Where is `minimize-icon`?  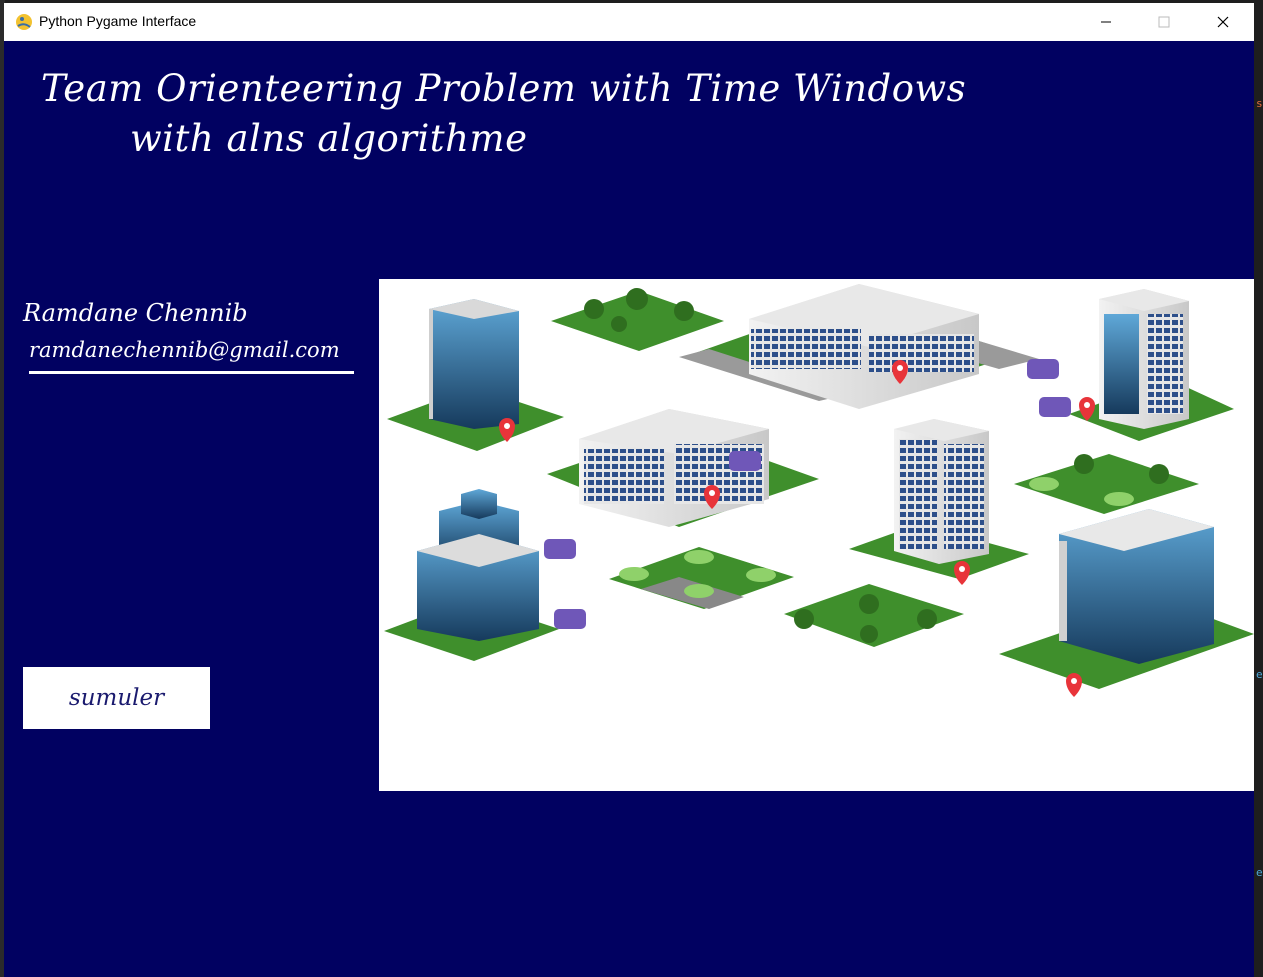 minimize-icon is located at coordinates (1106, 22).